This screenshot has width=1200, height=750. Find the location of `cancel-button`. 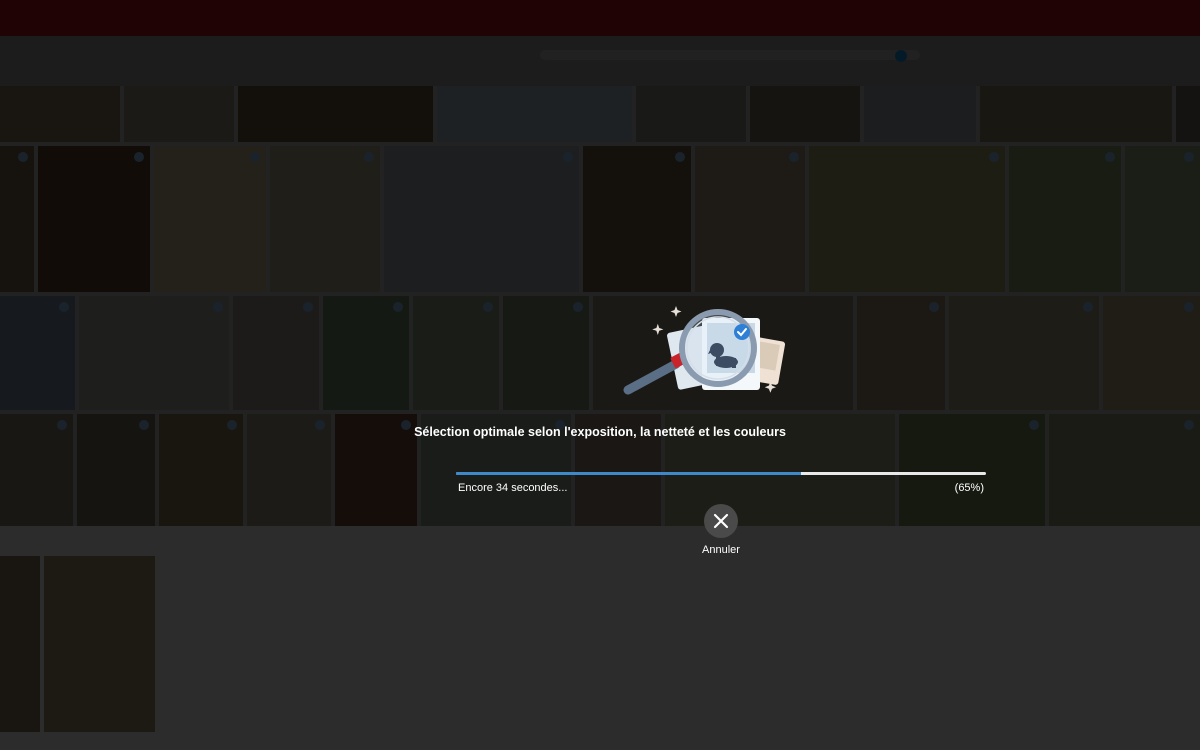

cancel-button is located at coordinates (721, 521).